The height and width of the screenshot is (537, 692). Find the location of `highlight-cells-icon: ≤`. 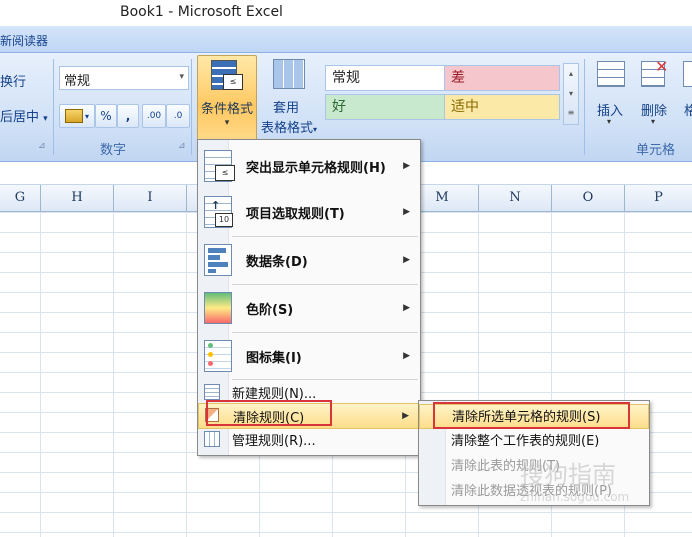

highlight-cells-icon: ≤ is located at coordinates (219, 166).